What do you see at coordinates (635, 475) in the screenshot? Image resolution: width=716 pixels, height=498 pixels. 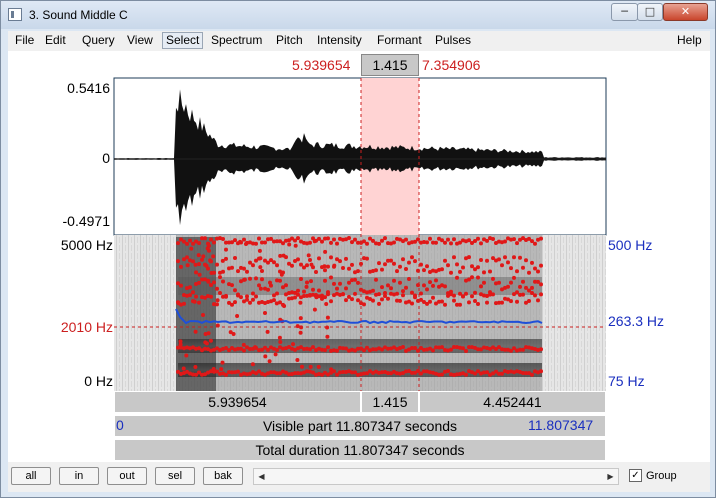 I see `group-checkbox: ✓` at bounding box center [635, 475].